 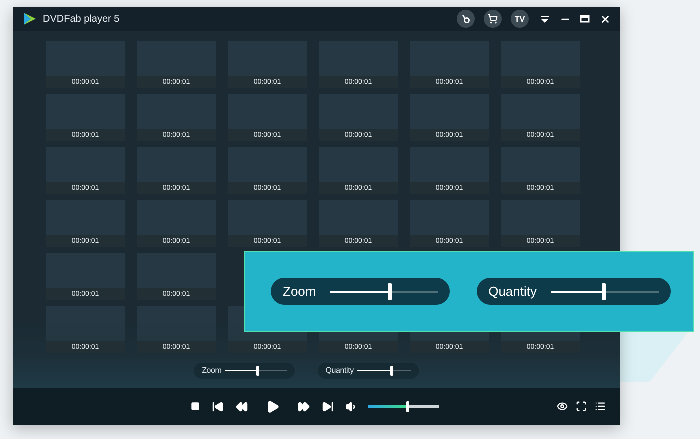 What do you see at coordinates (562, 406) in the screenshot?
I see `eye-icon` at bounding box center [562, 406].